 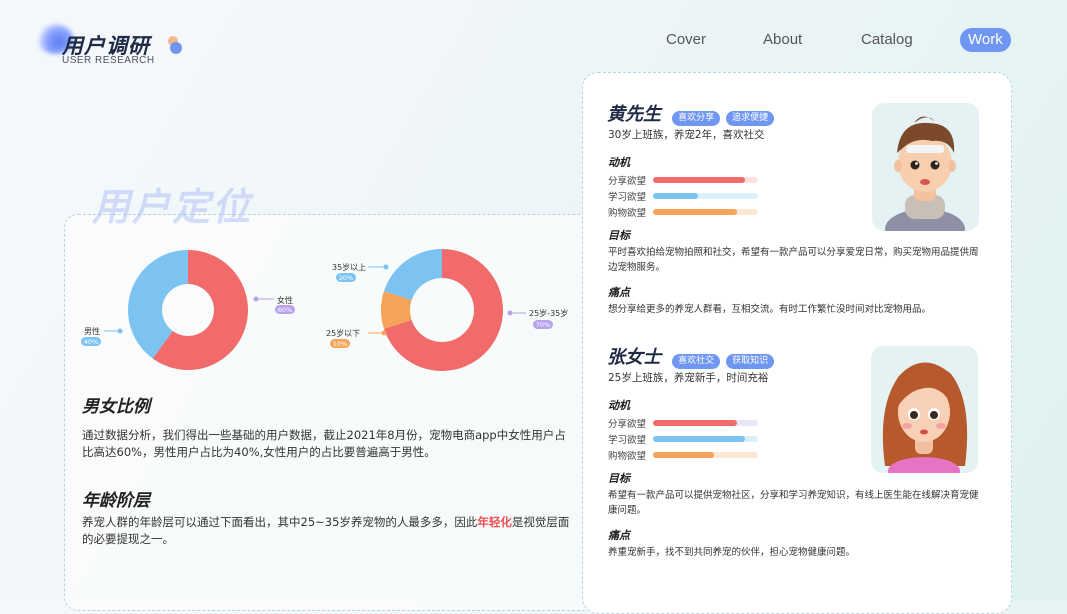 What do you see at coordinates (686, 40) in the screenshot?
I see `nav-item-cover: Cover` at bounding box center [686, 40].